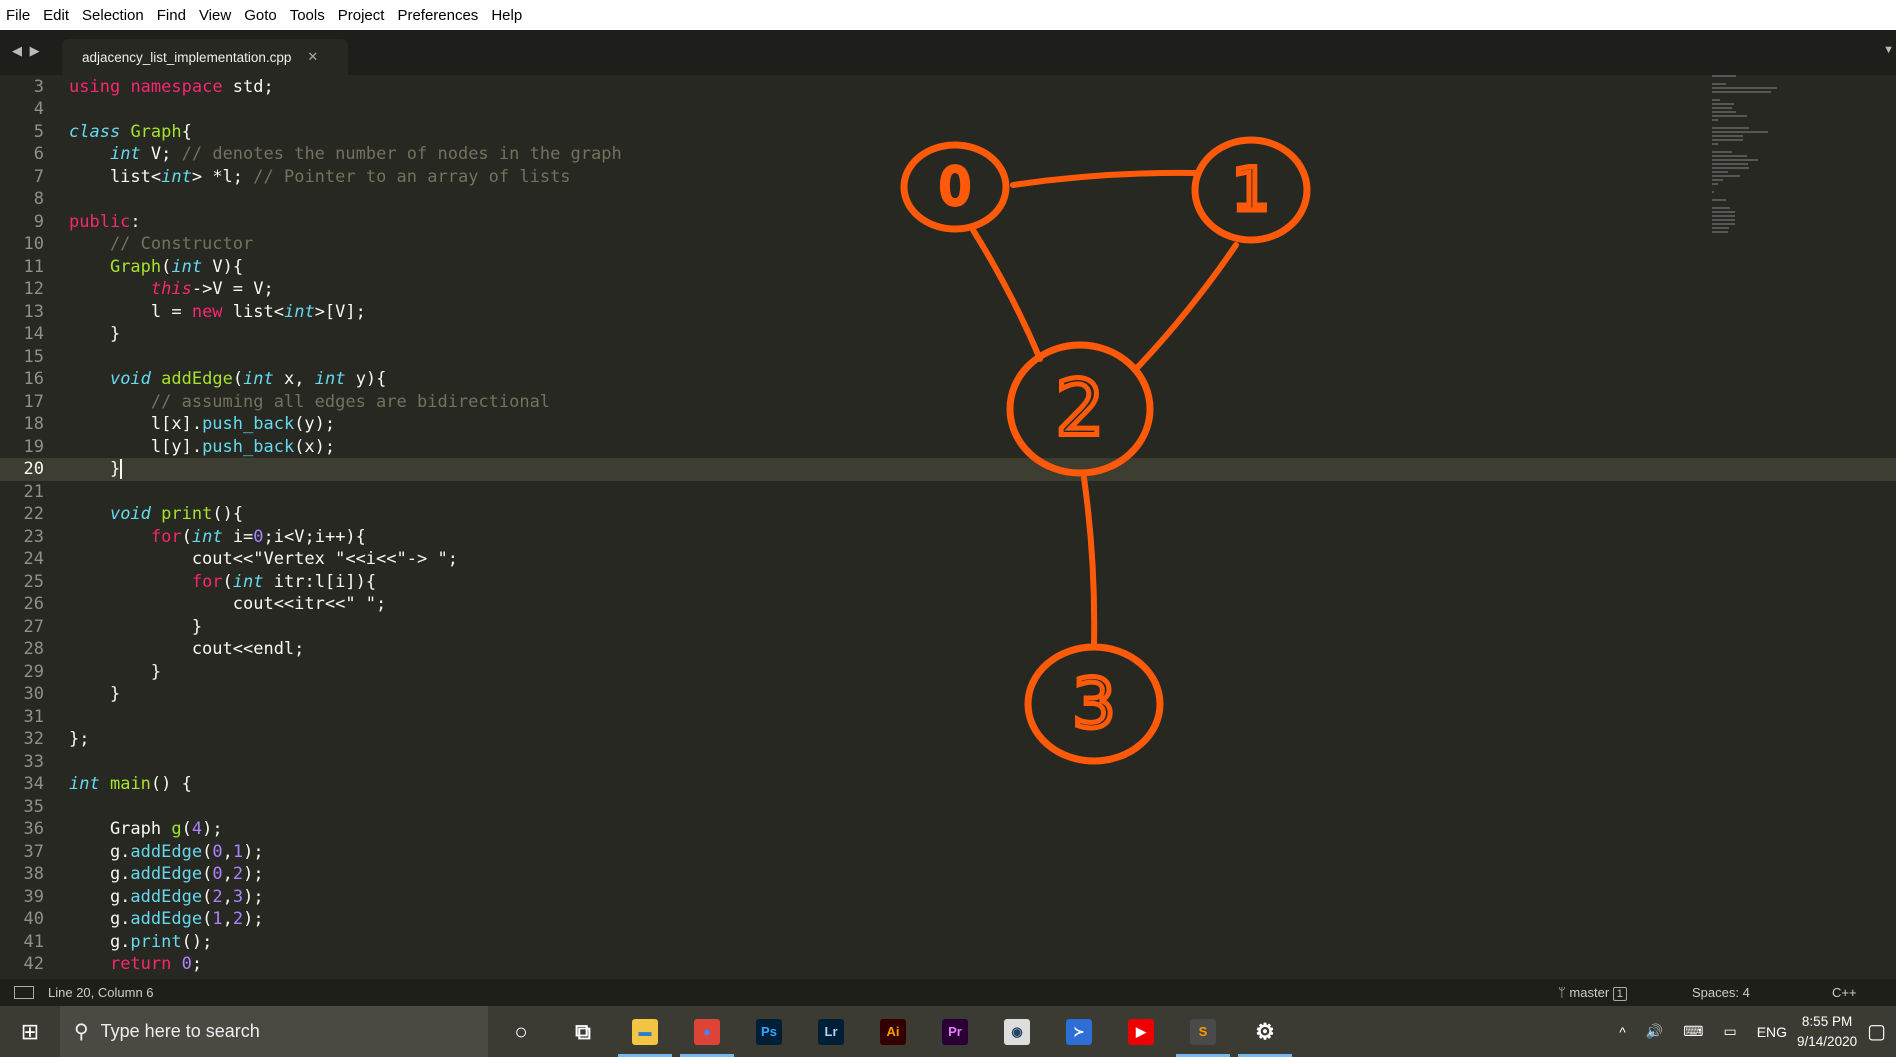  I want to click on taskbar-premiere: Pr, so click(955, 1031).